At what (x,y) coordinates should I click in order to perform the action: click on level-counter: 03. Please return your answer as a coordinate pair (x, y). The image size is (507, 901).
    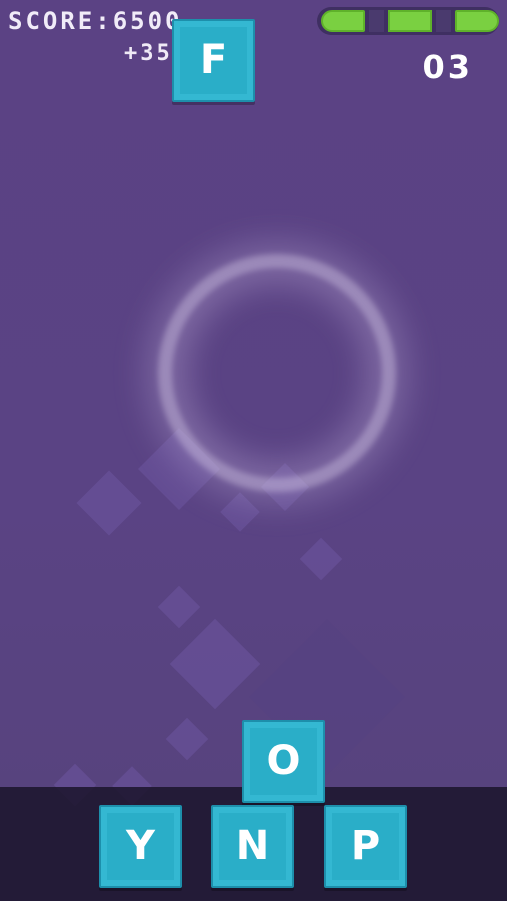
    Looking at the image, I should click on (447, 67).